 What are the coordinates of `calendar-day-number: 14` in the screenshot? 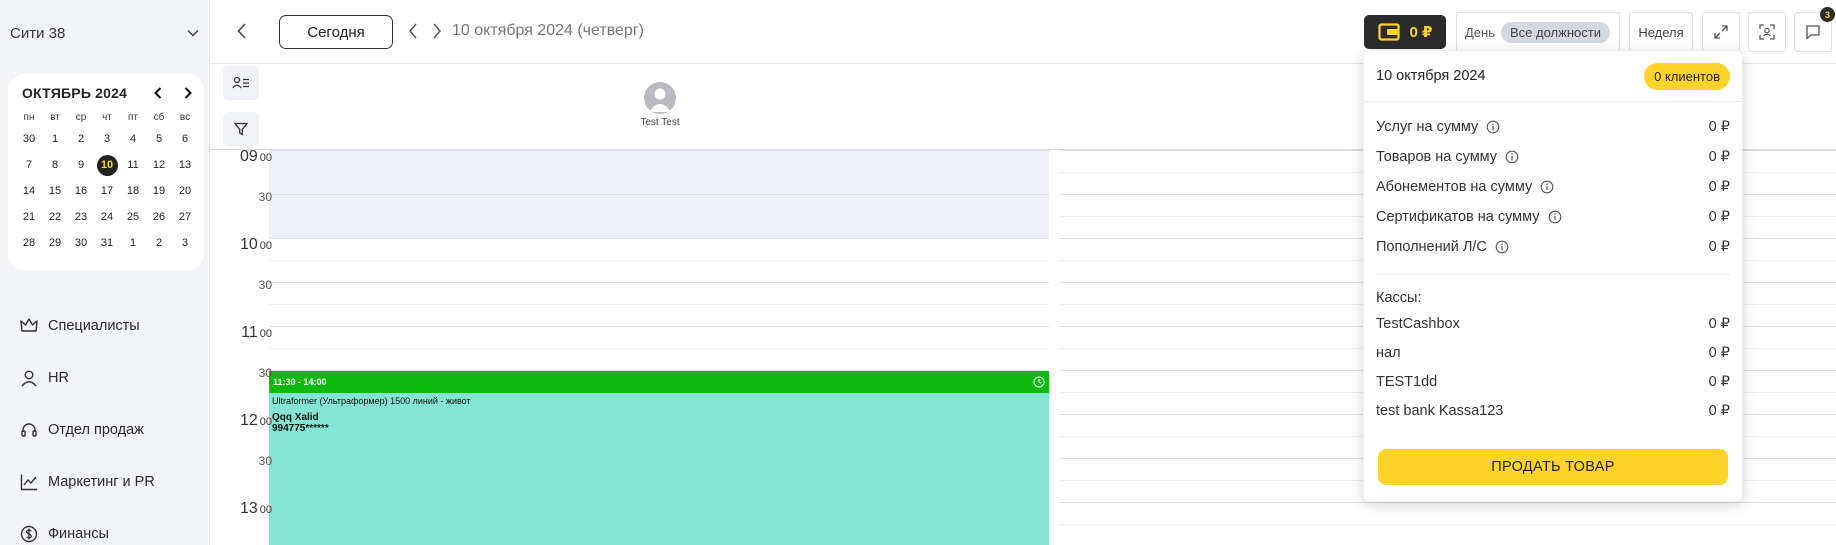 It's located at (29, 191).